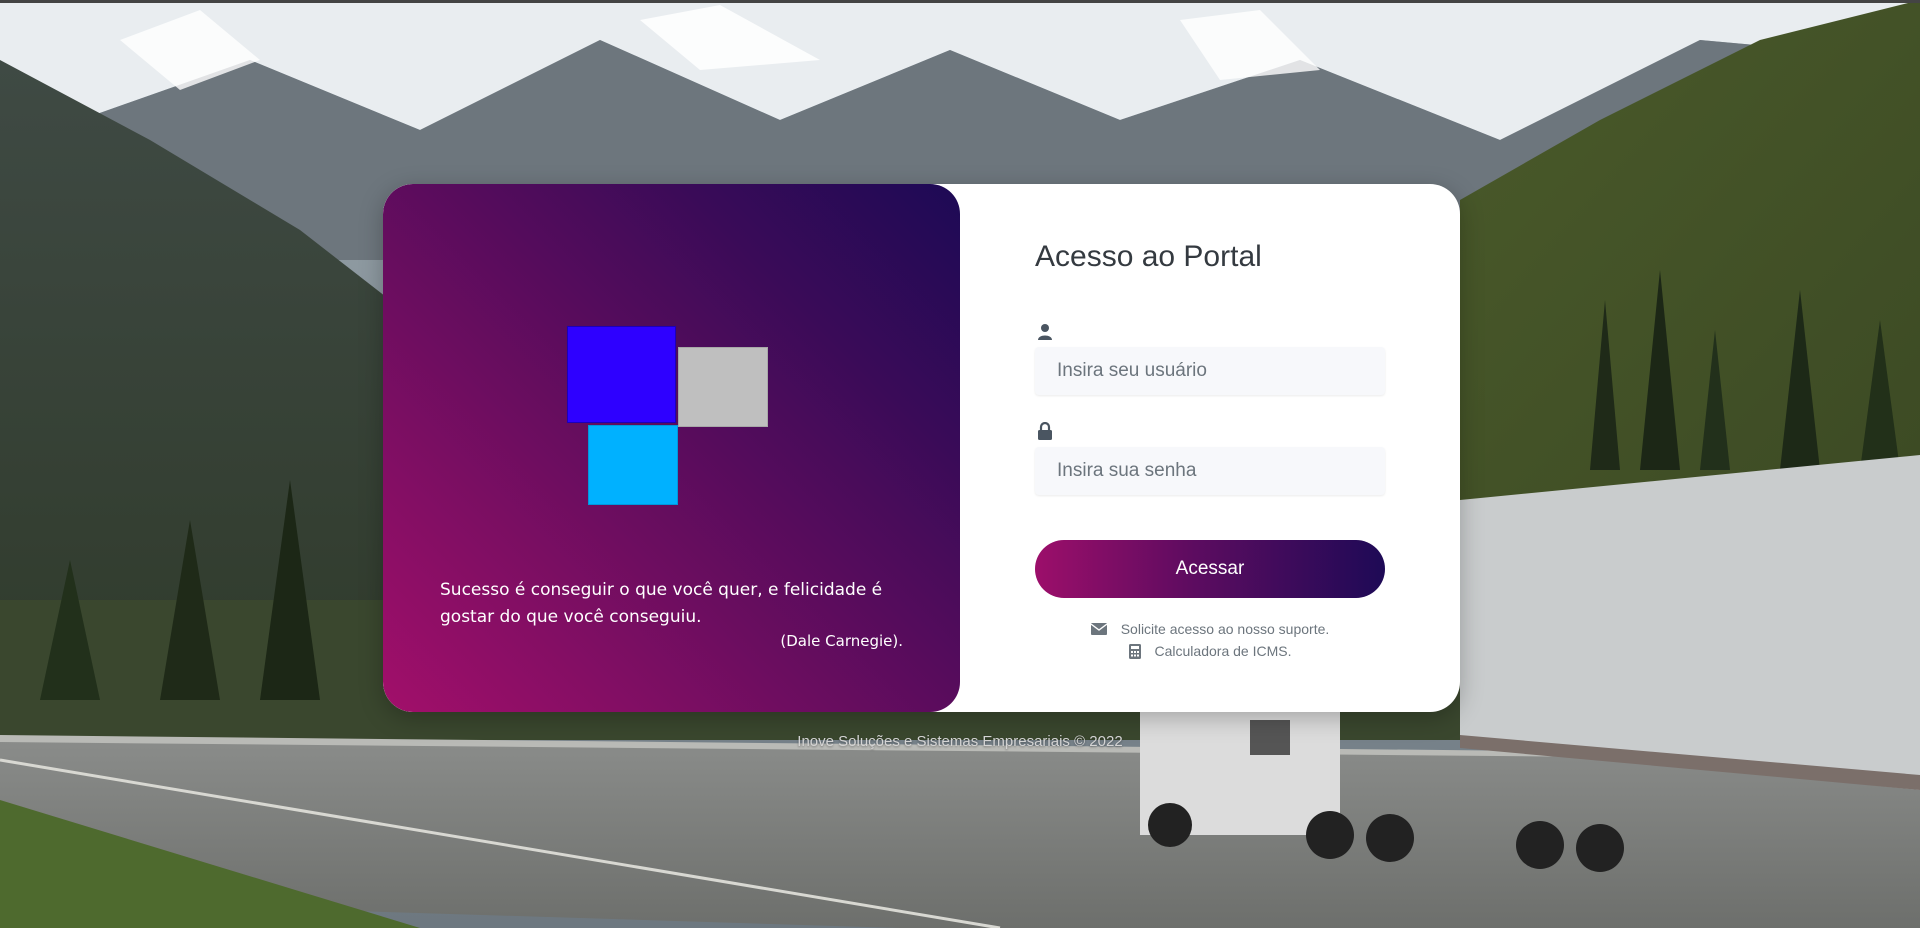  I want to click on username-input, so click(1210, 371).